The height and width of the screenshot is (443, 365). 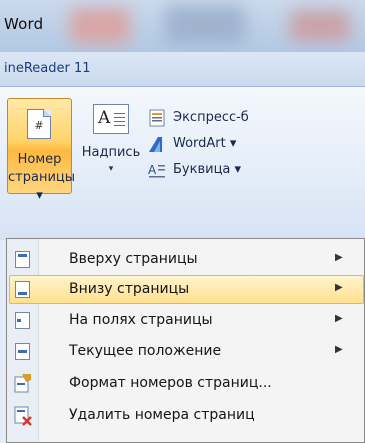 What do you see at coordinates (157, 118) in the screenshot?
I see `quick-parts-icon` at bounding box center [157, 118].